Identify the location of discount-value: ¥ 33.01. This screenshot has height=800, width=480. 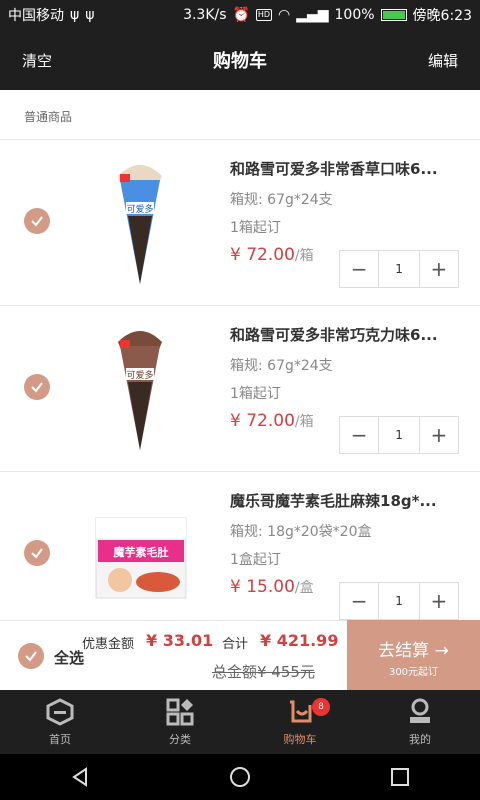
(180, 640).